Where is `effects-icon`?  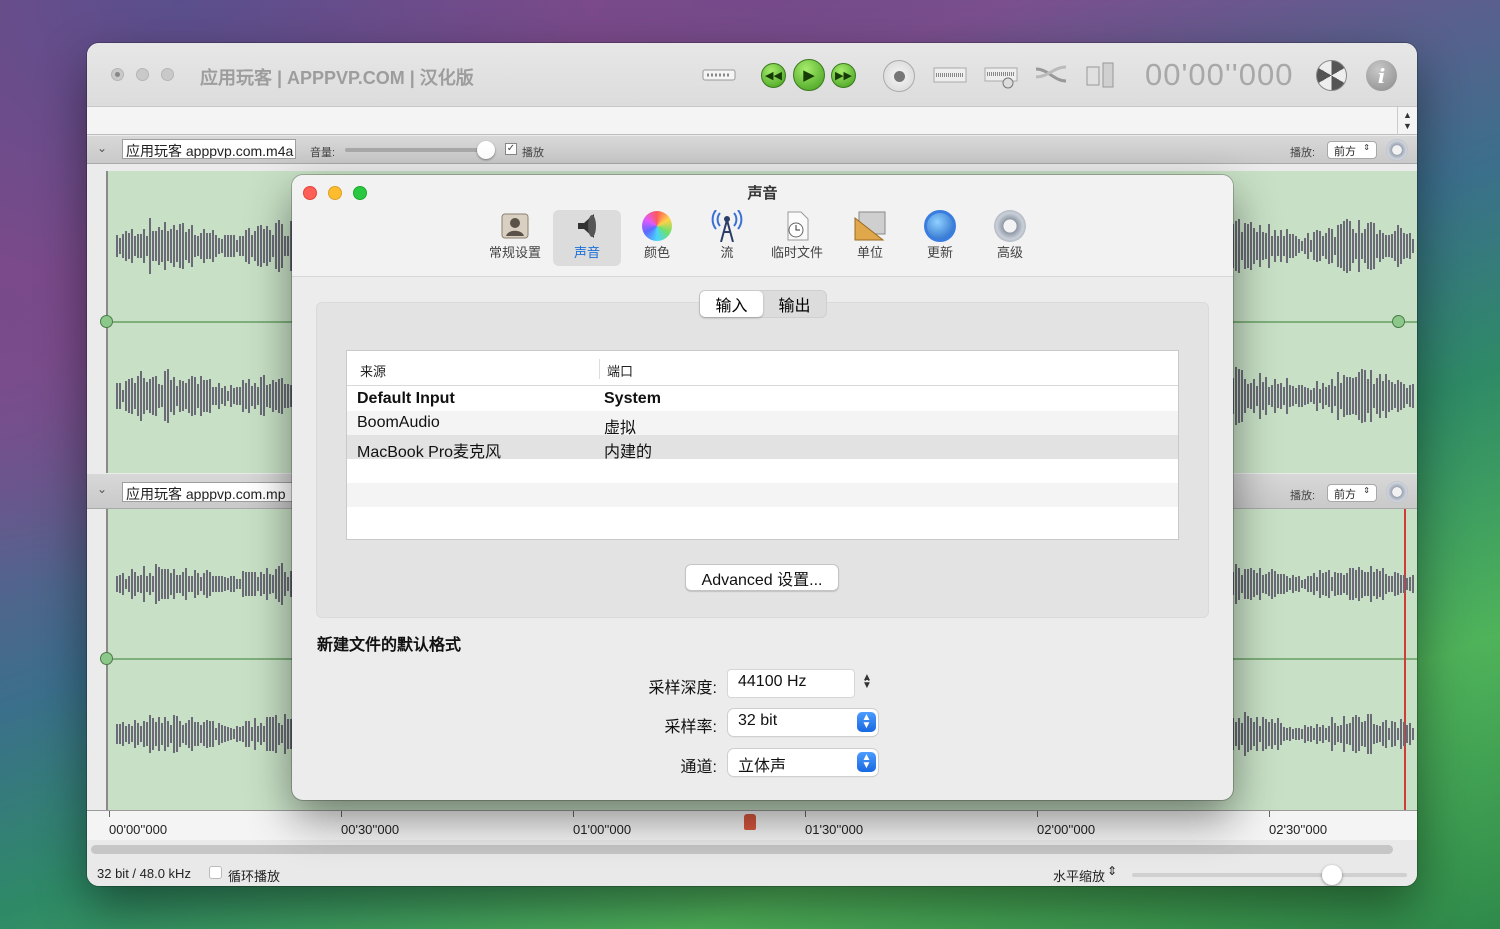
effects-icon is located at coordinates (1102, 75).